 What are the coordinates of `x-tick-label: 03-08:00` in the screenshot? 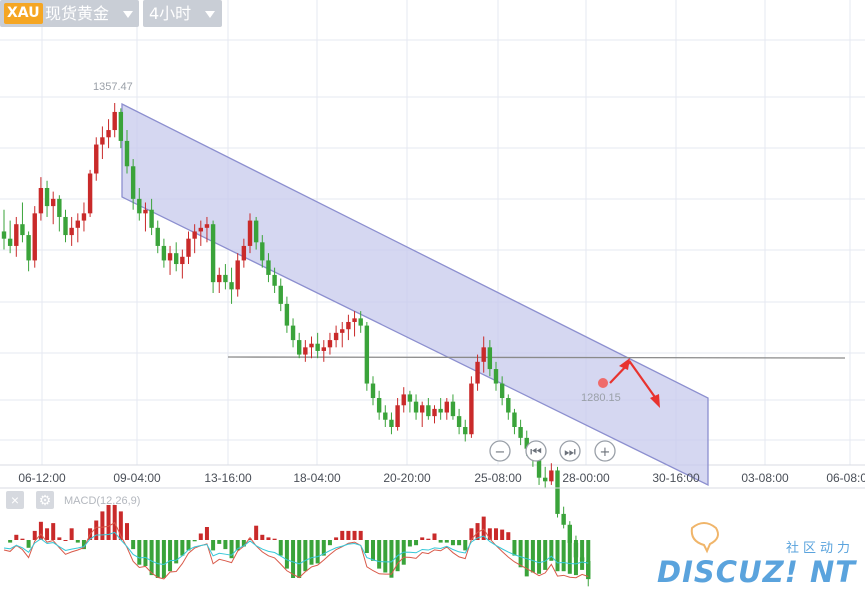 It's located at (765, 478).